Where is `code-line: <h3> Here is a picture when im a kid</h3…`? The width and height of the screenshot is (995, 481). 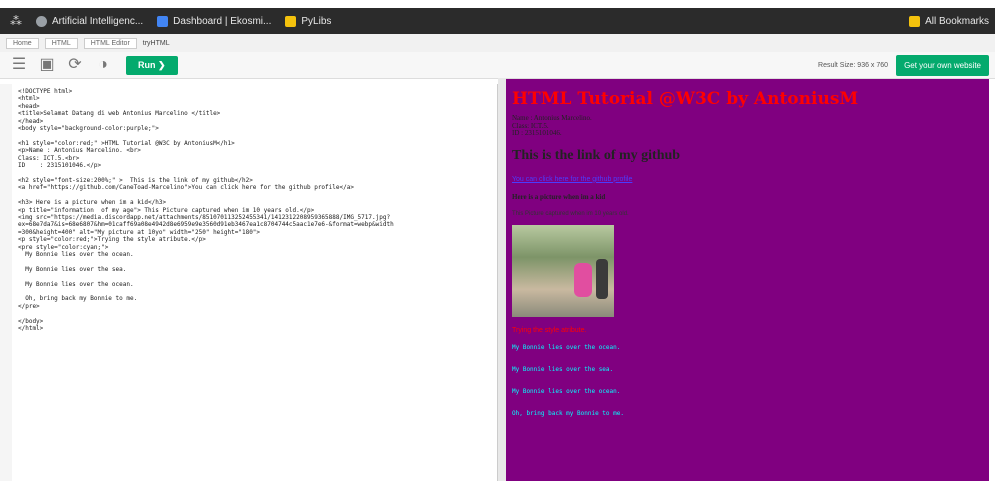
code-line: <h3> Here is a picture when im a kid</h3… is located at coordinates (254, 202).